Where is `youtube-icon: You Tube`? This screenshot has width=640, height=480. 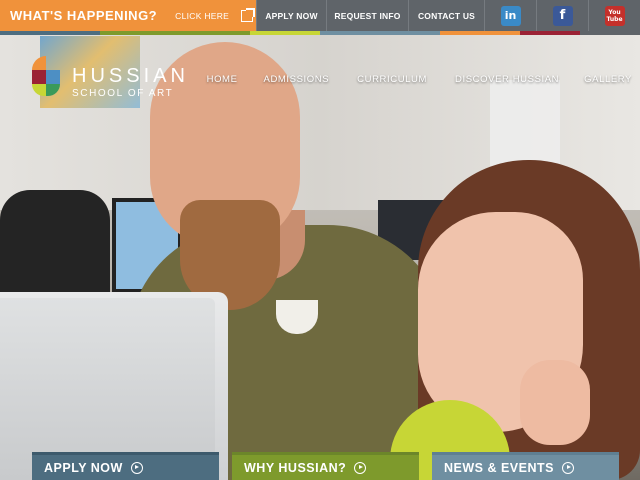
youtube-icon: You Tube is located at coordinates (614, 15).